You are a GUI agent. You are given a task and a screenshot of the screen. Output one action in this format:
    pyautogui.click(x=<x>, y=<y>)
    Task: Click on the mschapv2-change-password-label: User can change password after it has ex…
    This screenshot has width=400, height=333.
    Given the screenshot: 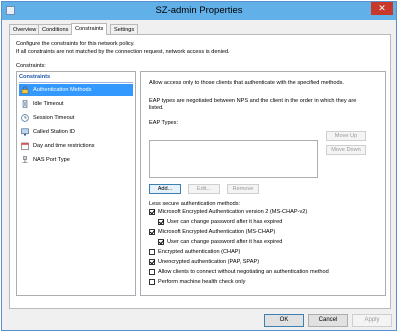 What is the action you would take?
    pyautogui.click(x=225, y=222)
    